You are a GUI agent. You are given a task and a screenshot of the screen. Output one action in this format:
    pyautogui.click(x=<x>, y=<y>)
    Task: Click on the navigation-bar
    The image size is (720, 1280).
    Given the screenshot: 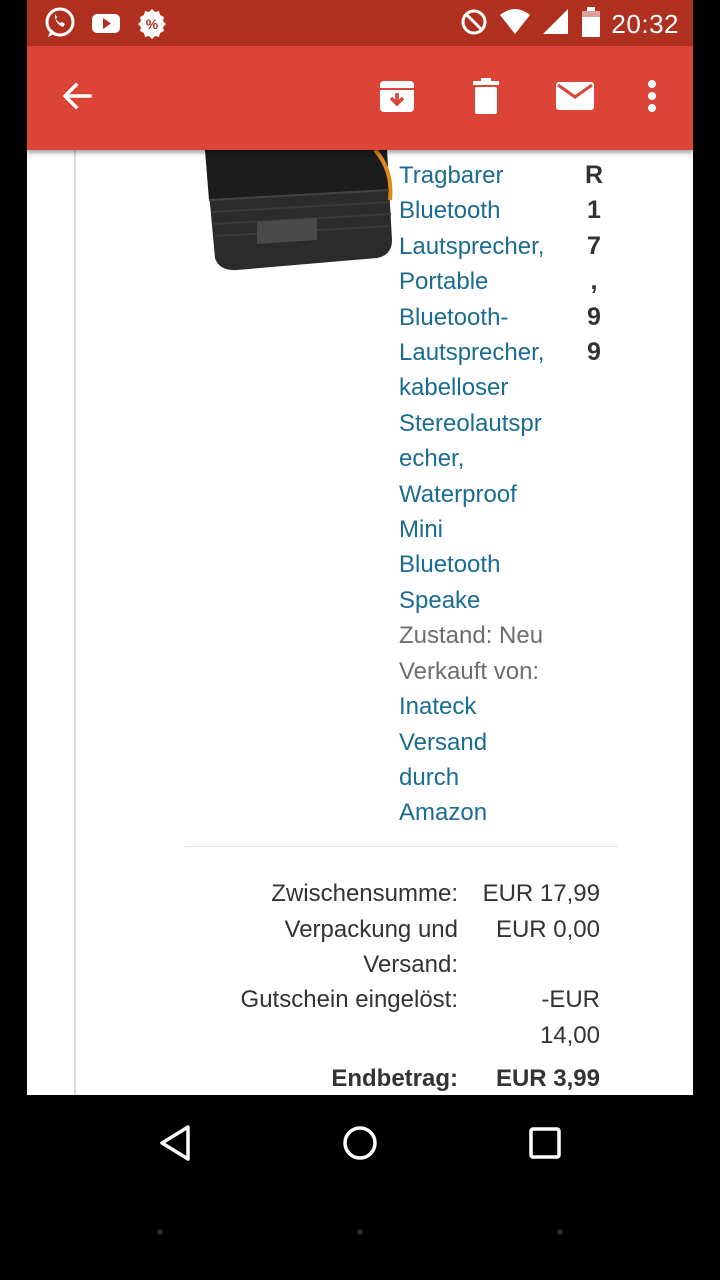 What is the action you would take?
    pyautogui.click(x=360, y=1187)
    